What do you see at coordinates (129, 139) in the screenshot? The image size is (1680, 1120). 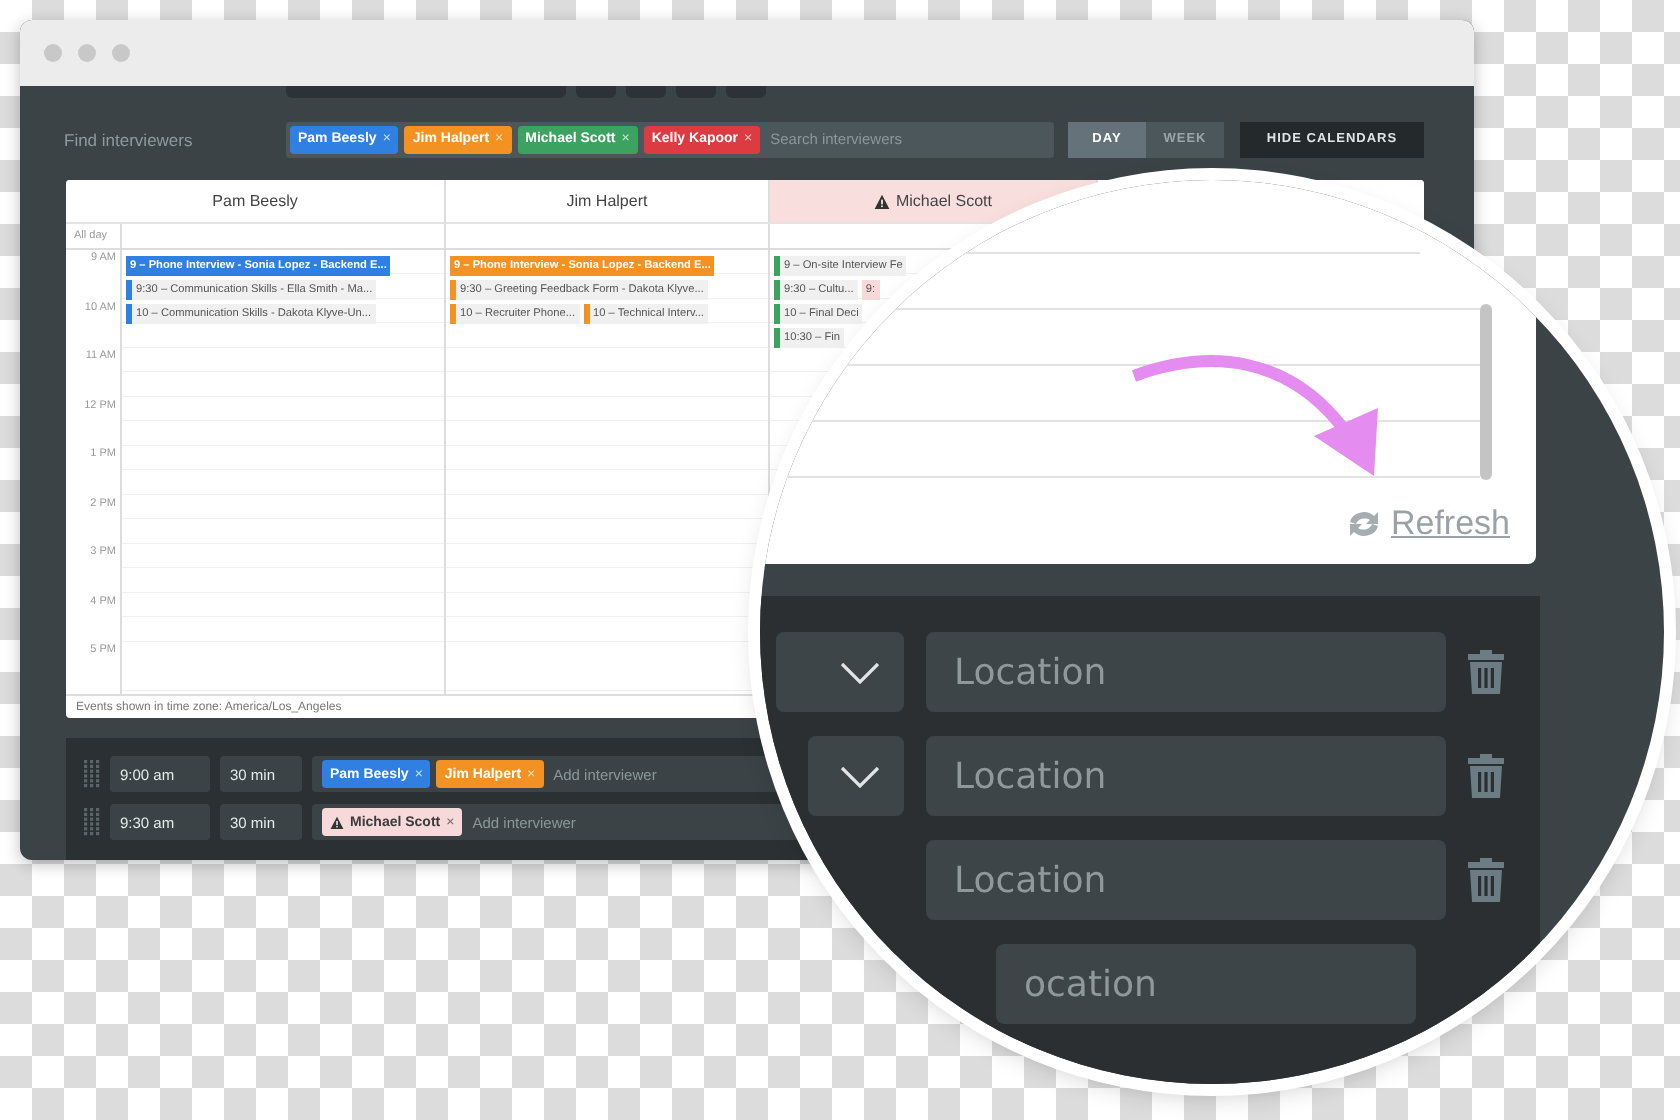 I see `find-interviewers-label: Find interviewers` at bounding box center [129, 139].